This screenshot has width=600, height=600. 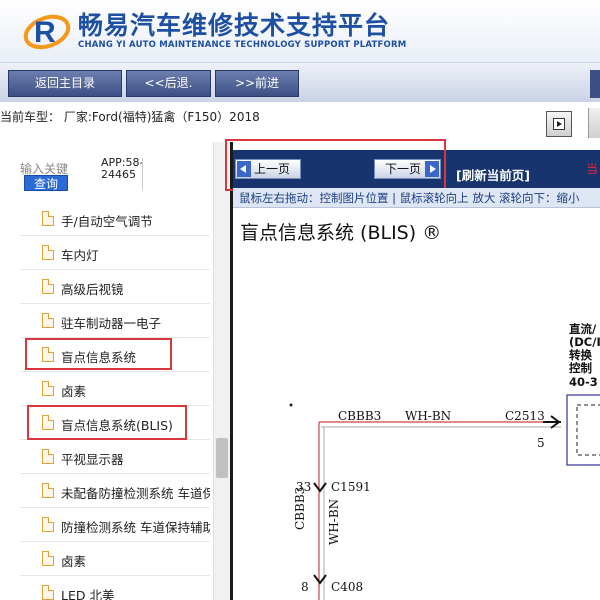 What do you see at coordinates (525, 416) in the screenshot?
I see `connector-c2513-label: C2513` at bounding box center [525, 416].